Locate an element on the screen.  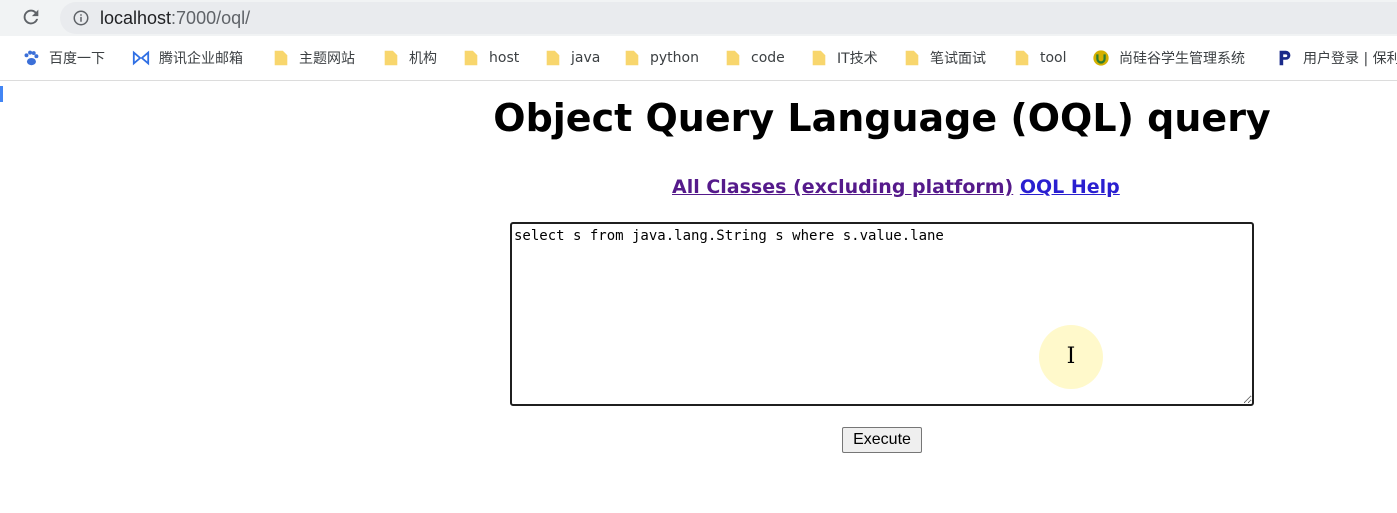
bookmark-folder-host: host is located at coordinates (490, 58).